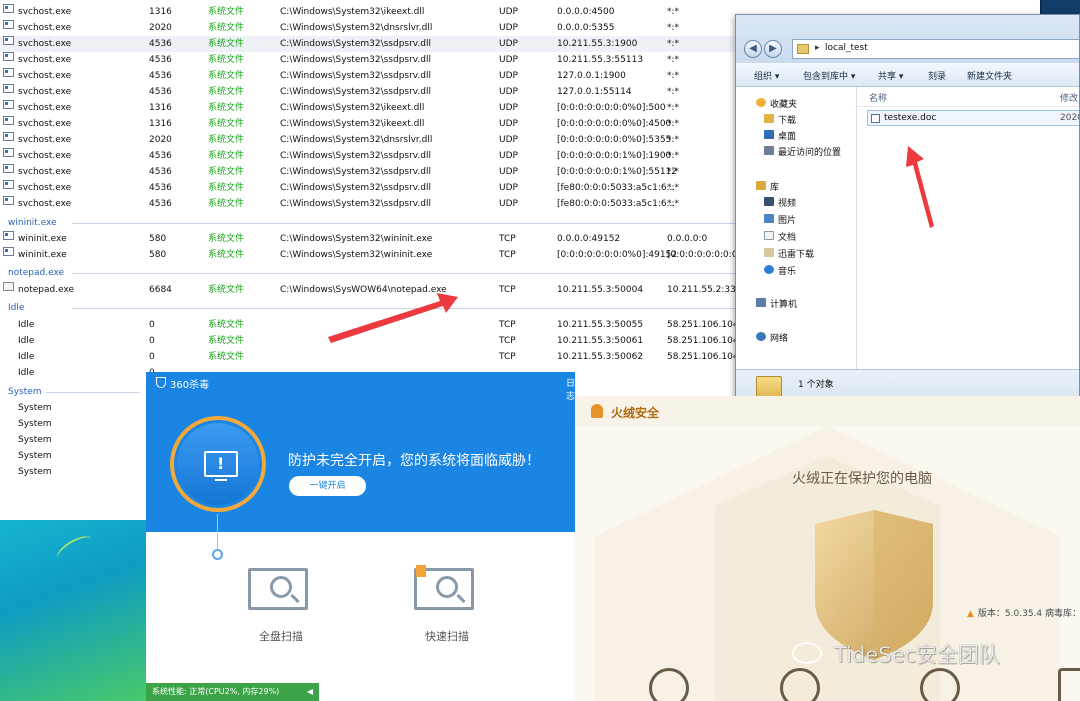 The width and height of the screenshot is (1080, 701). I want to click on expand-arrow-icon: ◀, so click(309, 691).